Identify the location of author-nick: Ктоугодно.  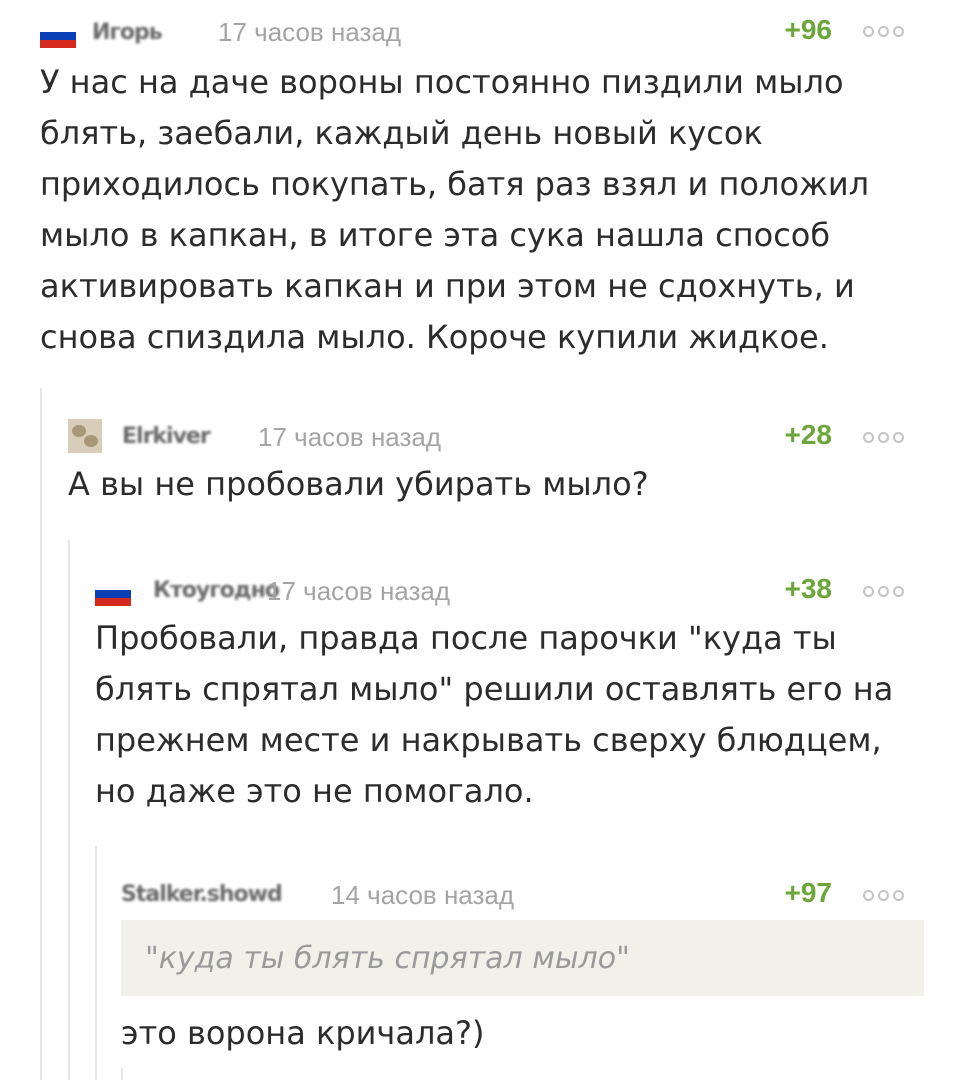
(216, 590).